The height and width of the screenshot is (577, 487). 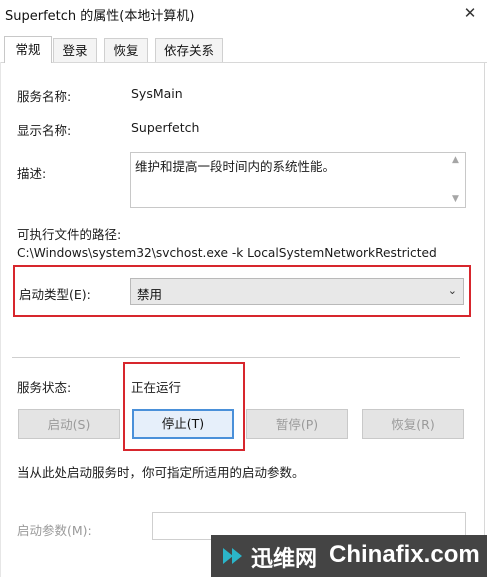 I want to click on watermark-en: Chinafix.com, so click(x=404, y=554).